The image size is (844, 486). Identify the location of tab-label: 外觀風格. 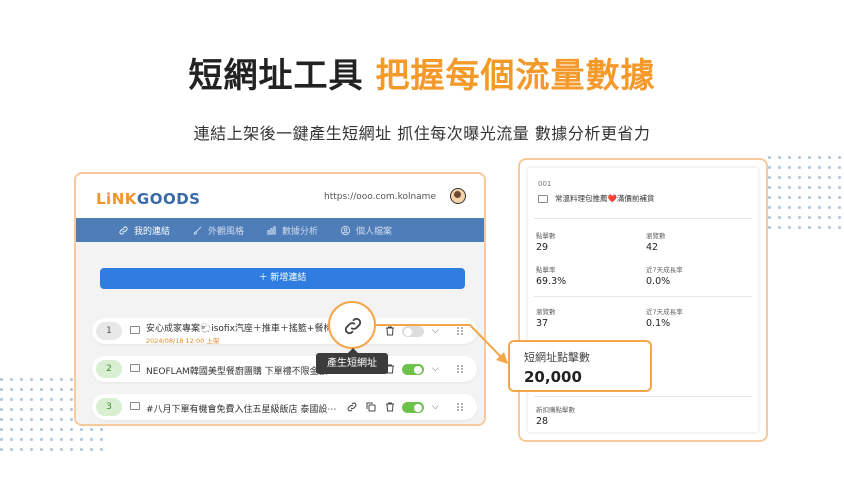
(226, 231).